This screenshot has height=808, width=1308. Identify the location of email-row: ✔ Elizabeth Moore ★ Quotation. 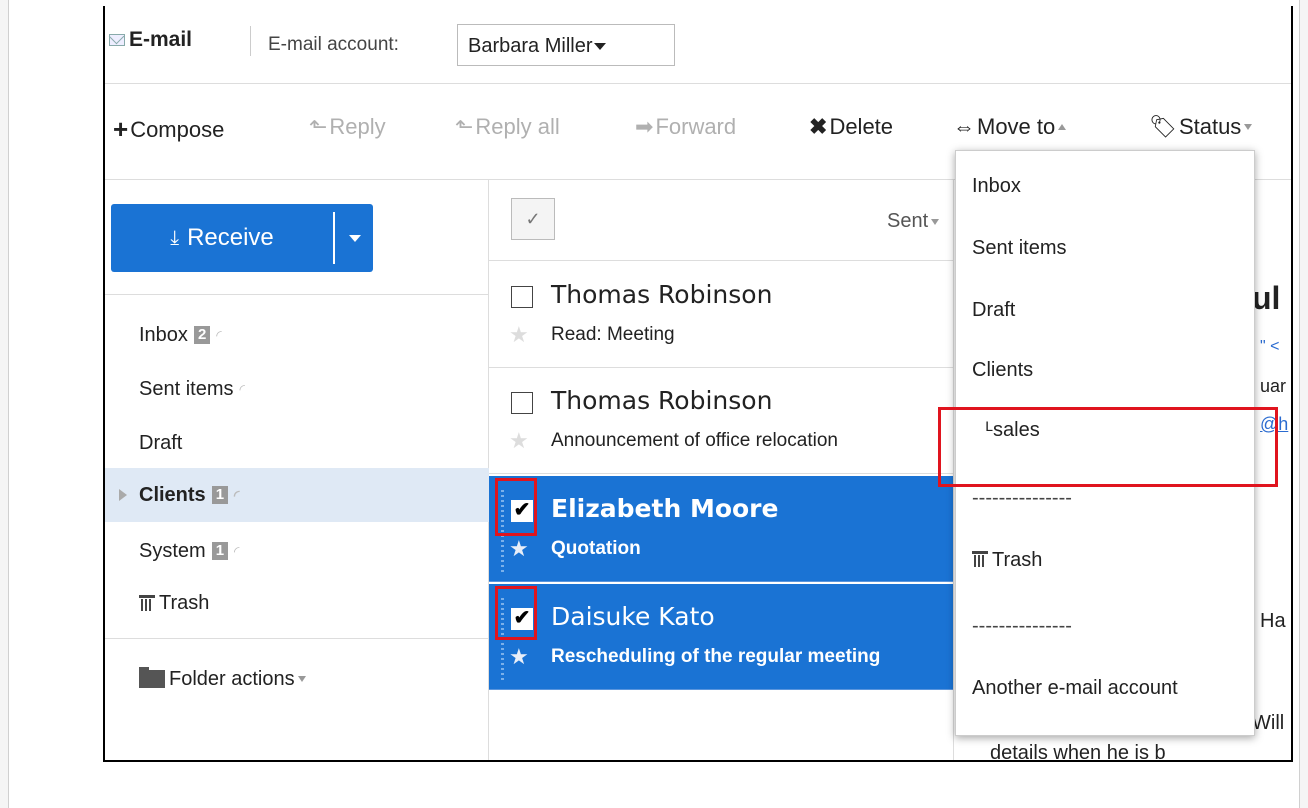
(721, 529).